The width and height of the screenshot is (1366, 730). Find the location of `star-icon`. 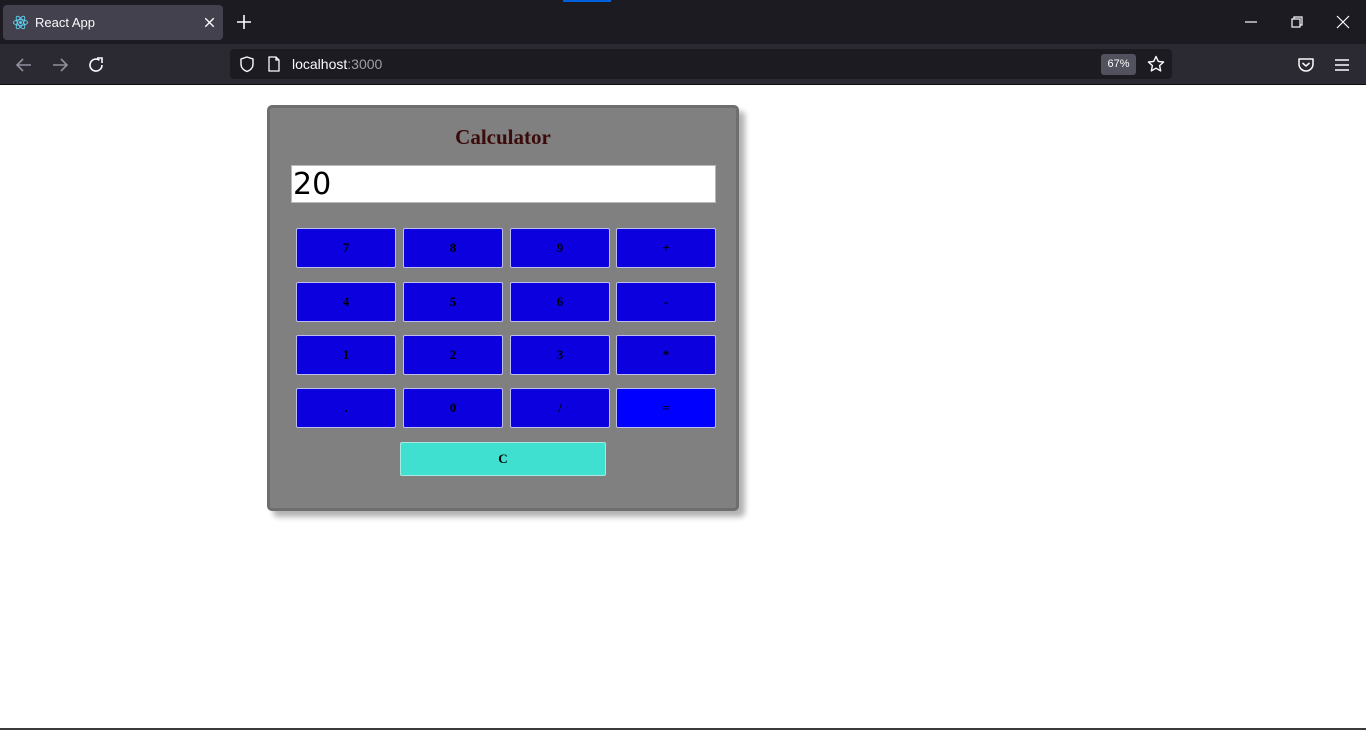

star-icon is located at coordinates (1156, 64).